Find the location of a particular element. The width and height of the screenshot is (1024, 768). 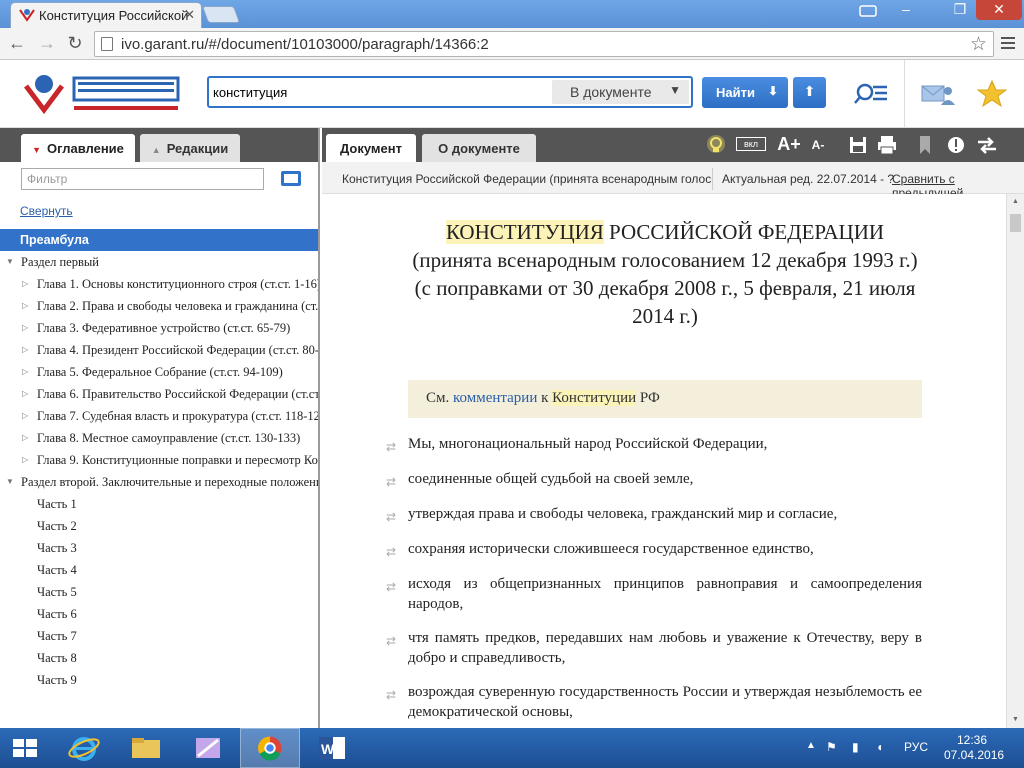

file-explorer-icon is located at coordinates (146, 748).